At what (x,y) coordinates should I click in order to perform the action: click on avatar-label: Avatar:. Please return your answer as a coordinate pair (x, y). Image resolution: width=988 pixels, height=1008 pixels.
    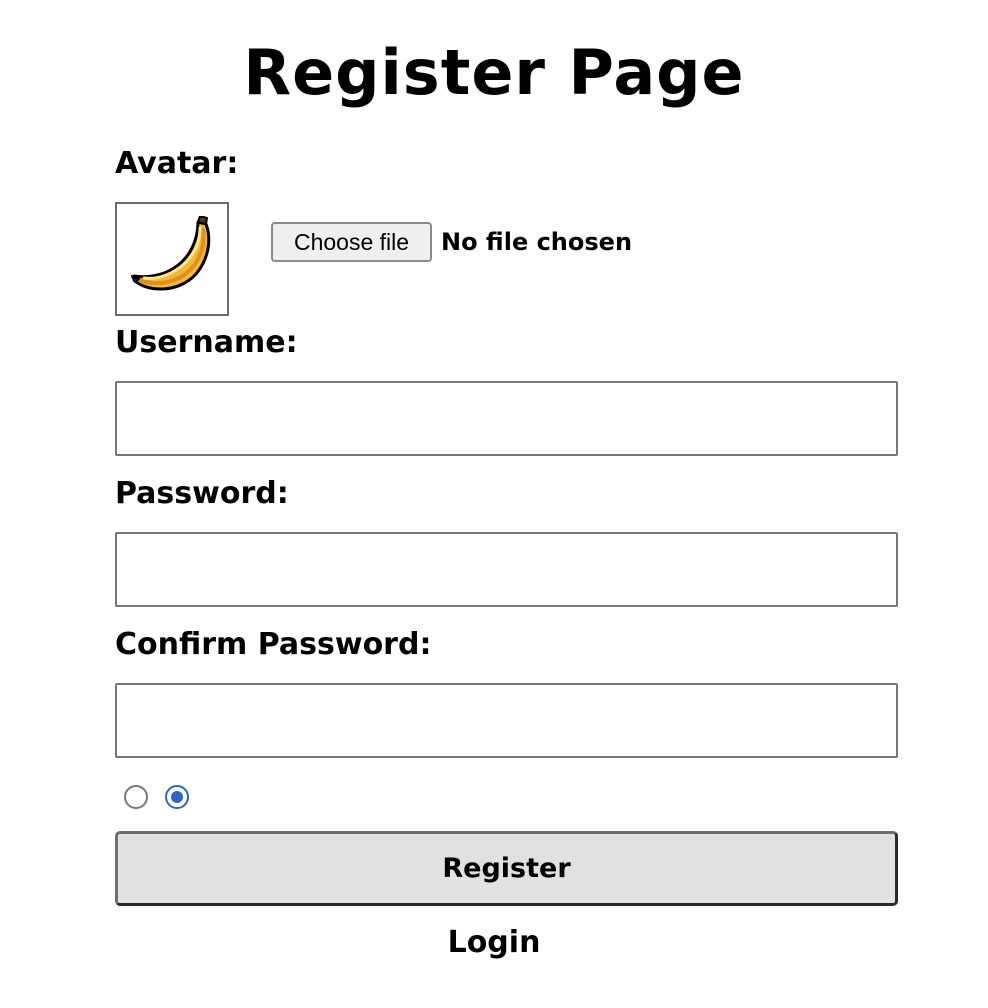
    Looking at the image, I should click on (177, 163).